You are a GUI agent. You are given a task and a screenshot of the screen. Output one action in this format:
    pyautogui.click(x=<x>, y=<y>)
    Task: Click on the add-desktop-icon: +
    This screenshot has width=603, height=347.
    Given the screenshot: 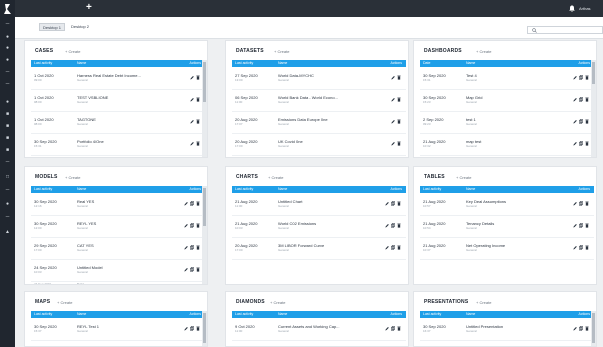 What is the action you would take?
    pyautogui.click(x=89, y=8)
    